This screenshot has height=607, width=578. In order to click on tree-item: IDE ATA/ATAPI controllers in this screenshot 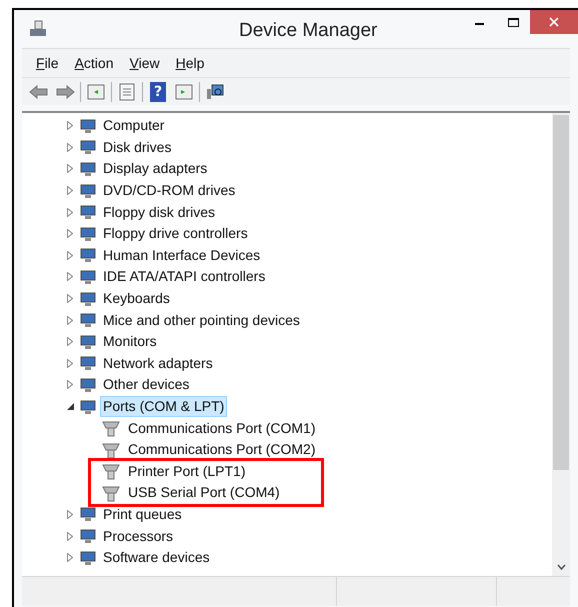, I will do `click(184, 277)`.